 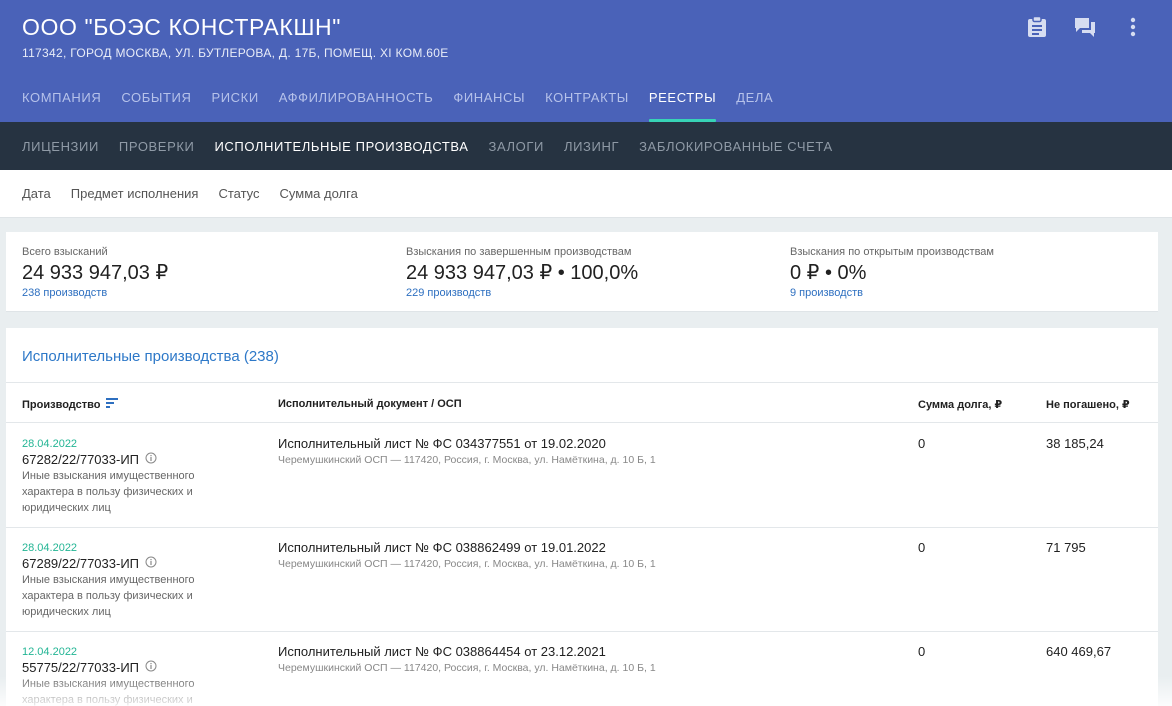 What do you see at coordinates (150, 356) in the screenshot?
I see `table-title: Исполнительные производства (238)` at bounding box center [150, 356].